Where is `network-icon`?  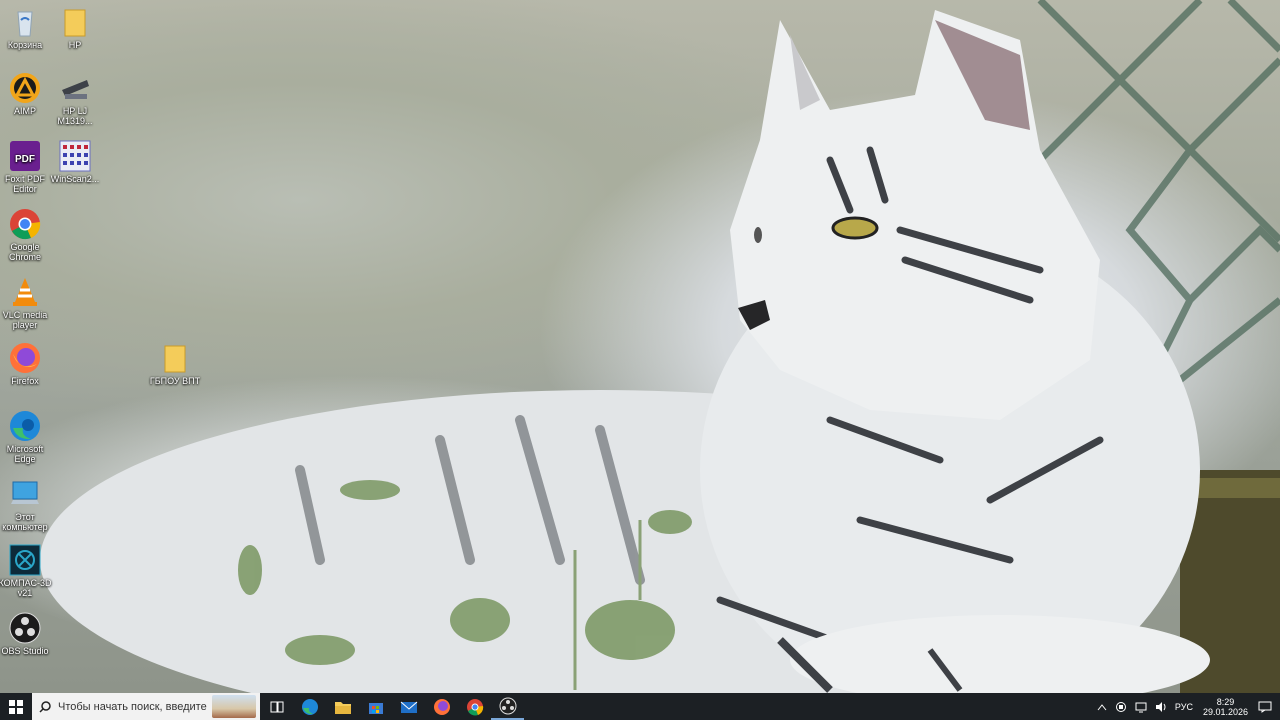
network-icon is located at coordinates (1141, 707).